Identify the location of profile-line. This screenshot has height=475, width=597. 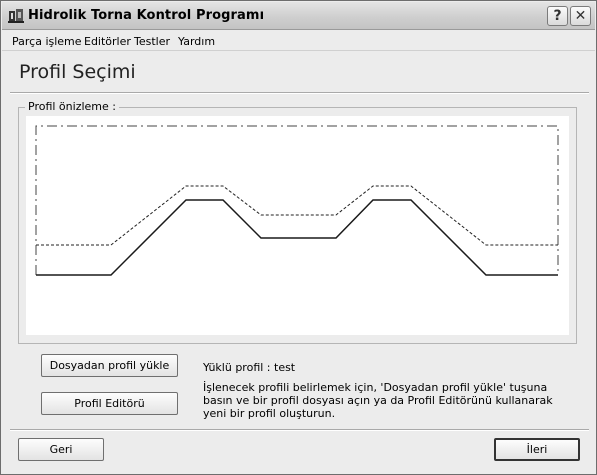
(297, 237).